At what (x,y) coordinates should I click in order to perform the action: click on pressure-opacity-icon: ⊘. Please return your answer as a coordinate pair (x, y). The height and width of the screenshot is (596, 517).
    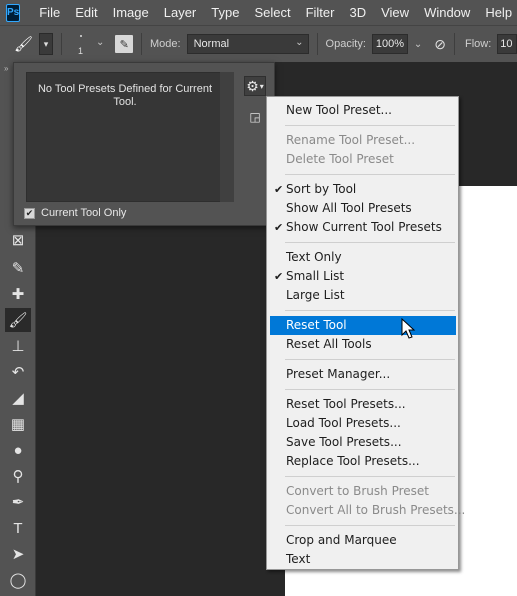
    Looking at the image, I should click on (440, 44).